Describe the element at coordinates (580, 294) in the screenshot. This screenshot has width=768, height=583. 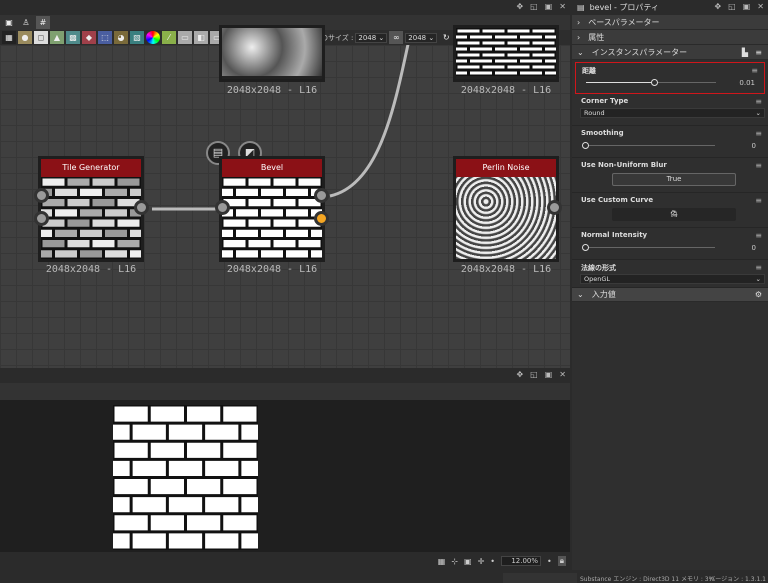
I see `chevron-down-icon: ⌄` at that location.